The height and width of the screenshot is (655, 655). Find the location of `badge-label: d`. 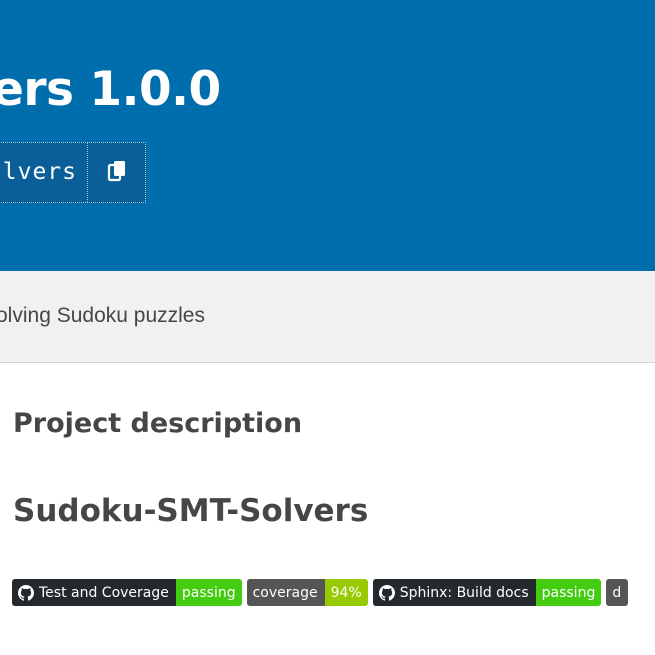

badge-label: d is located at coordinates (617, 592).